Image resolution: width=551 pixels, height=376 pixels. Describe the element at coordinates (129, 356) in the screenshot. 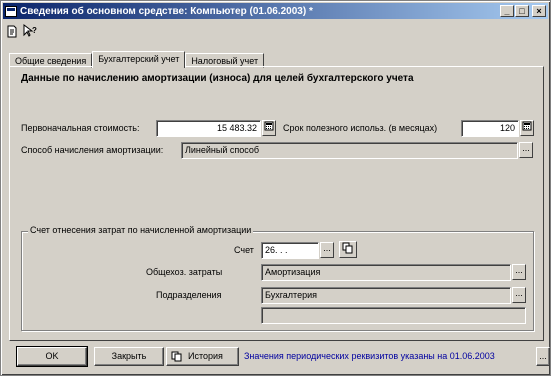

I see `close-dialog-button: Закрыть` at that location.